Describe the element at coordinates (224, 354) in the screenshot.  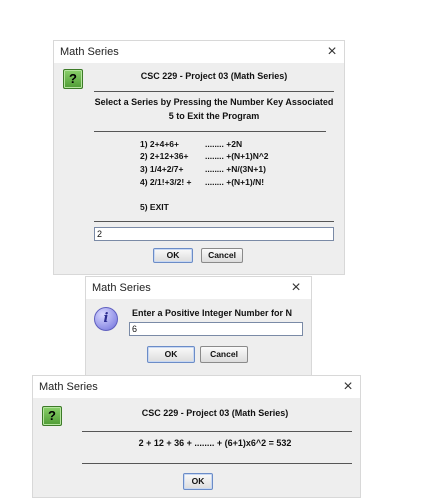
I see `enter-n-cancel-button: Cancel` at that location.